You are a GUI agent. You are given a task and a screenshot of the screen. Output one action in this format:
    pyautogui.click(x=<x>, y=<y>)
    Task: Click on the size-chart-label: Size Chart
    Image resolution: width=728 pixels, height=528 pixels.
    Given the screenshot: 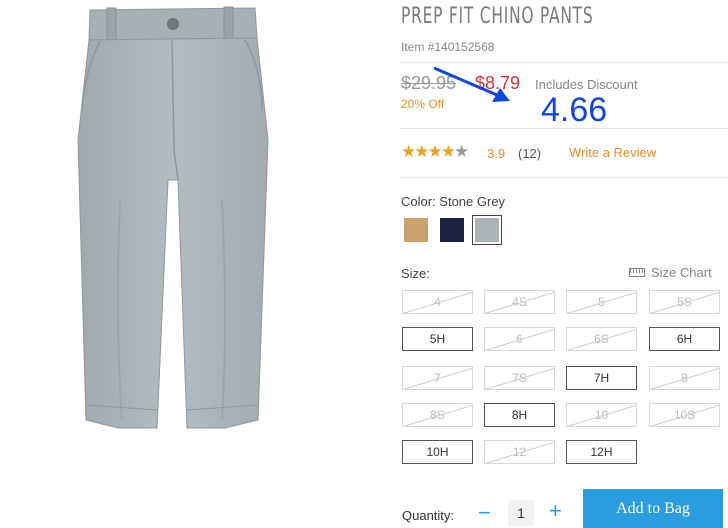 What is the action you would take?
    pyautogui.click(x=681, y=272)
    